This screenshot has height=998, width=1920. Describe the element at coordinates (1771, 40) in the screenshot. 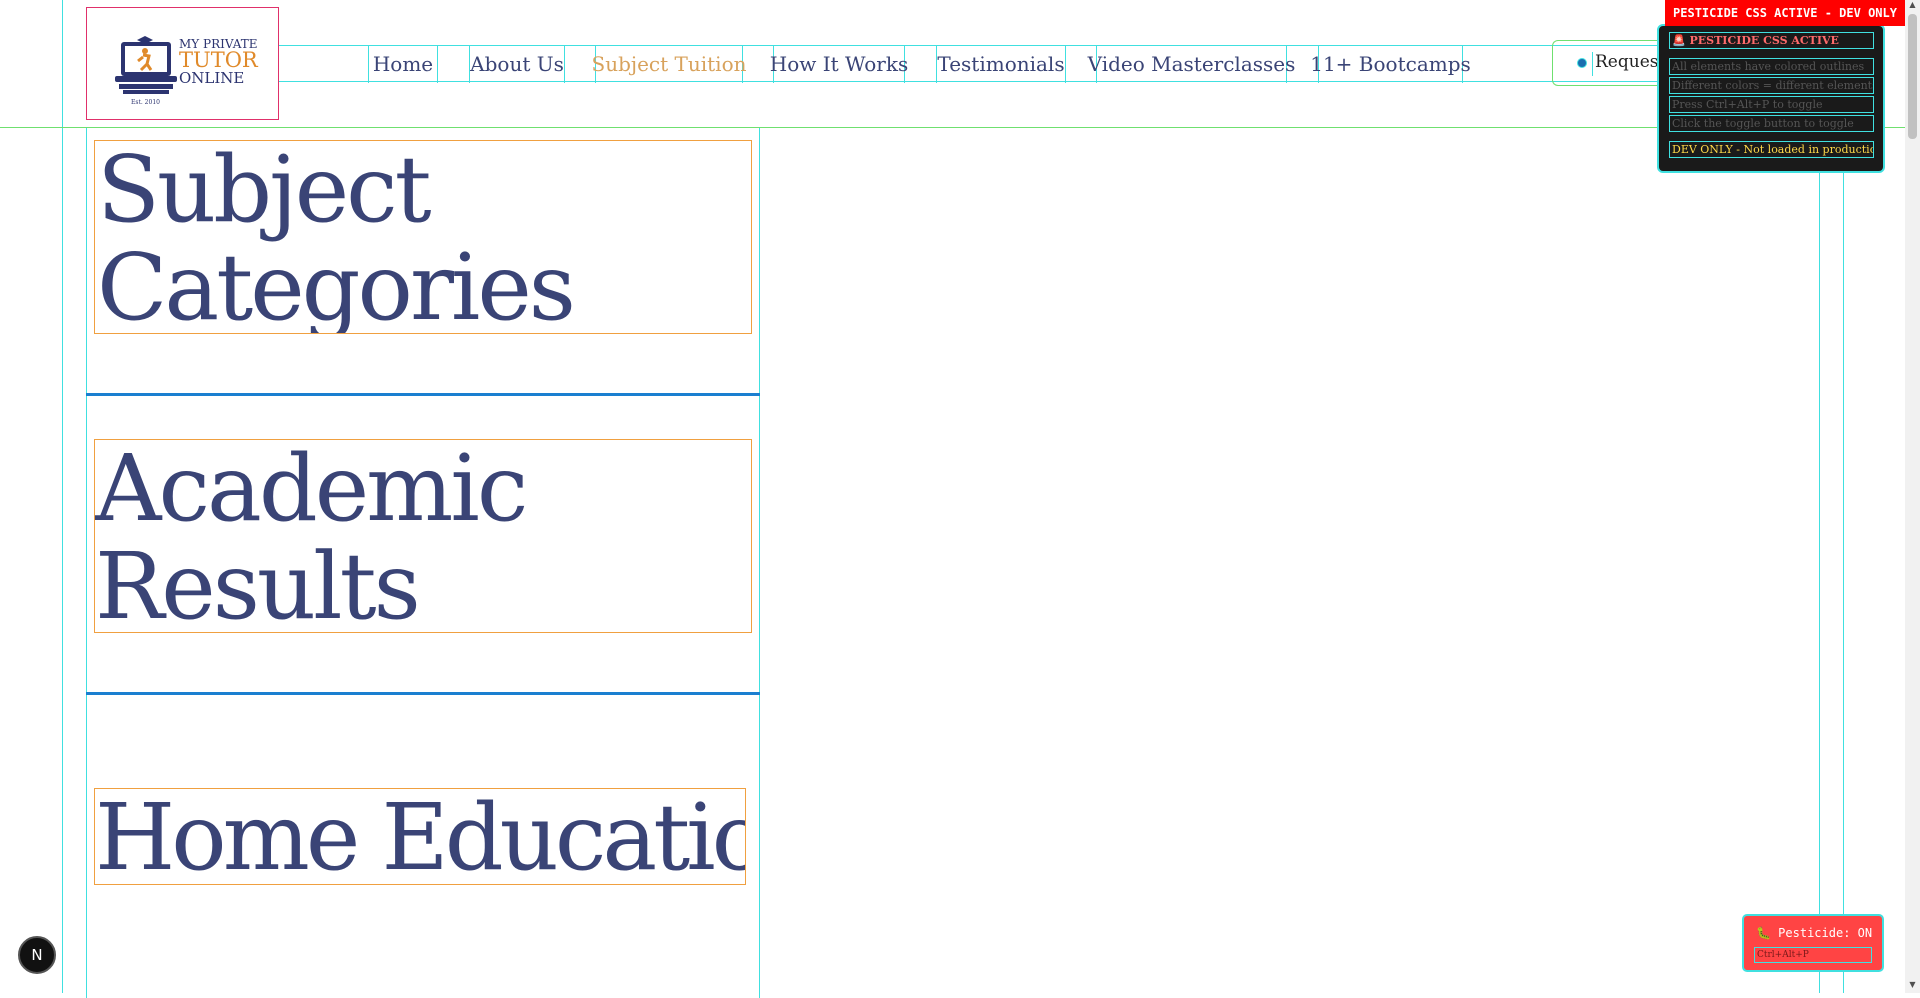

I see `panel-title: 🚨 PESTICIDE CSS ACTIVE` at that location.